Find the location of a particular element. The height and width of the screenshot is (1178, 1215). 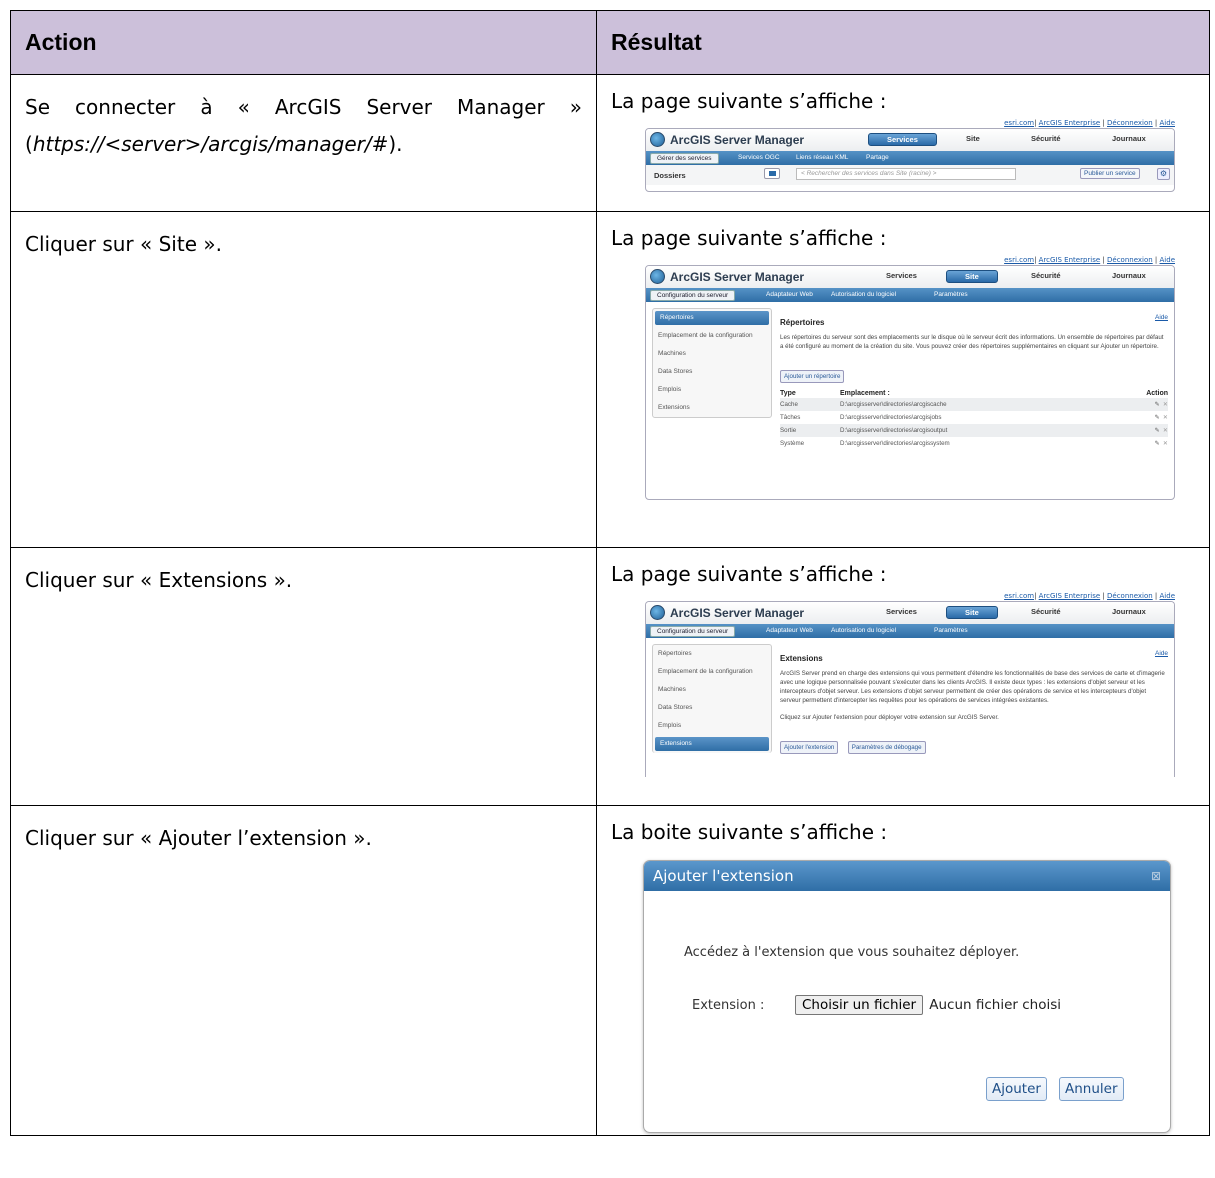

gear-icon: ⚙ is located at coordinates (1163, 174).